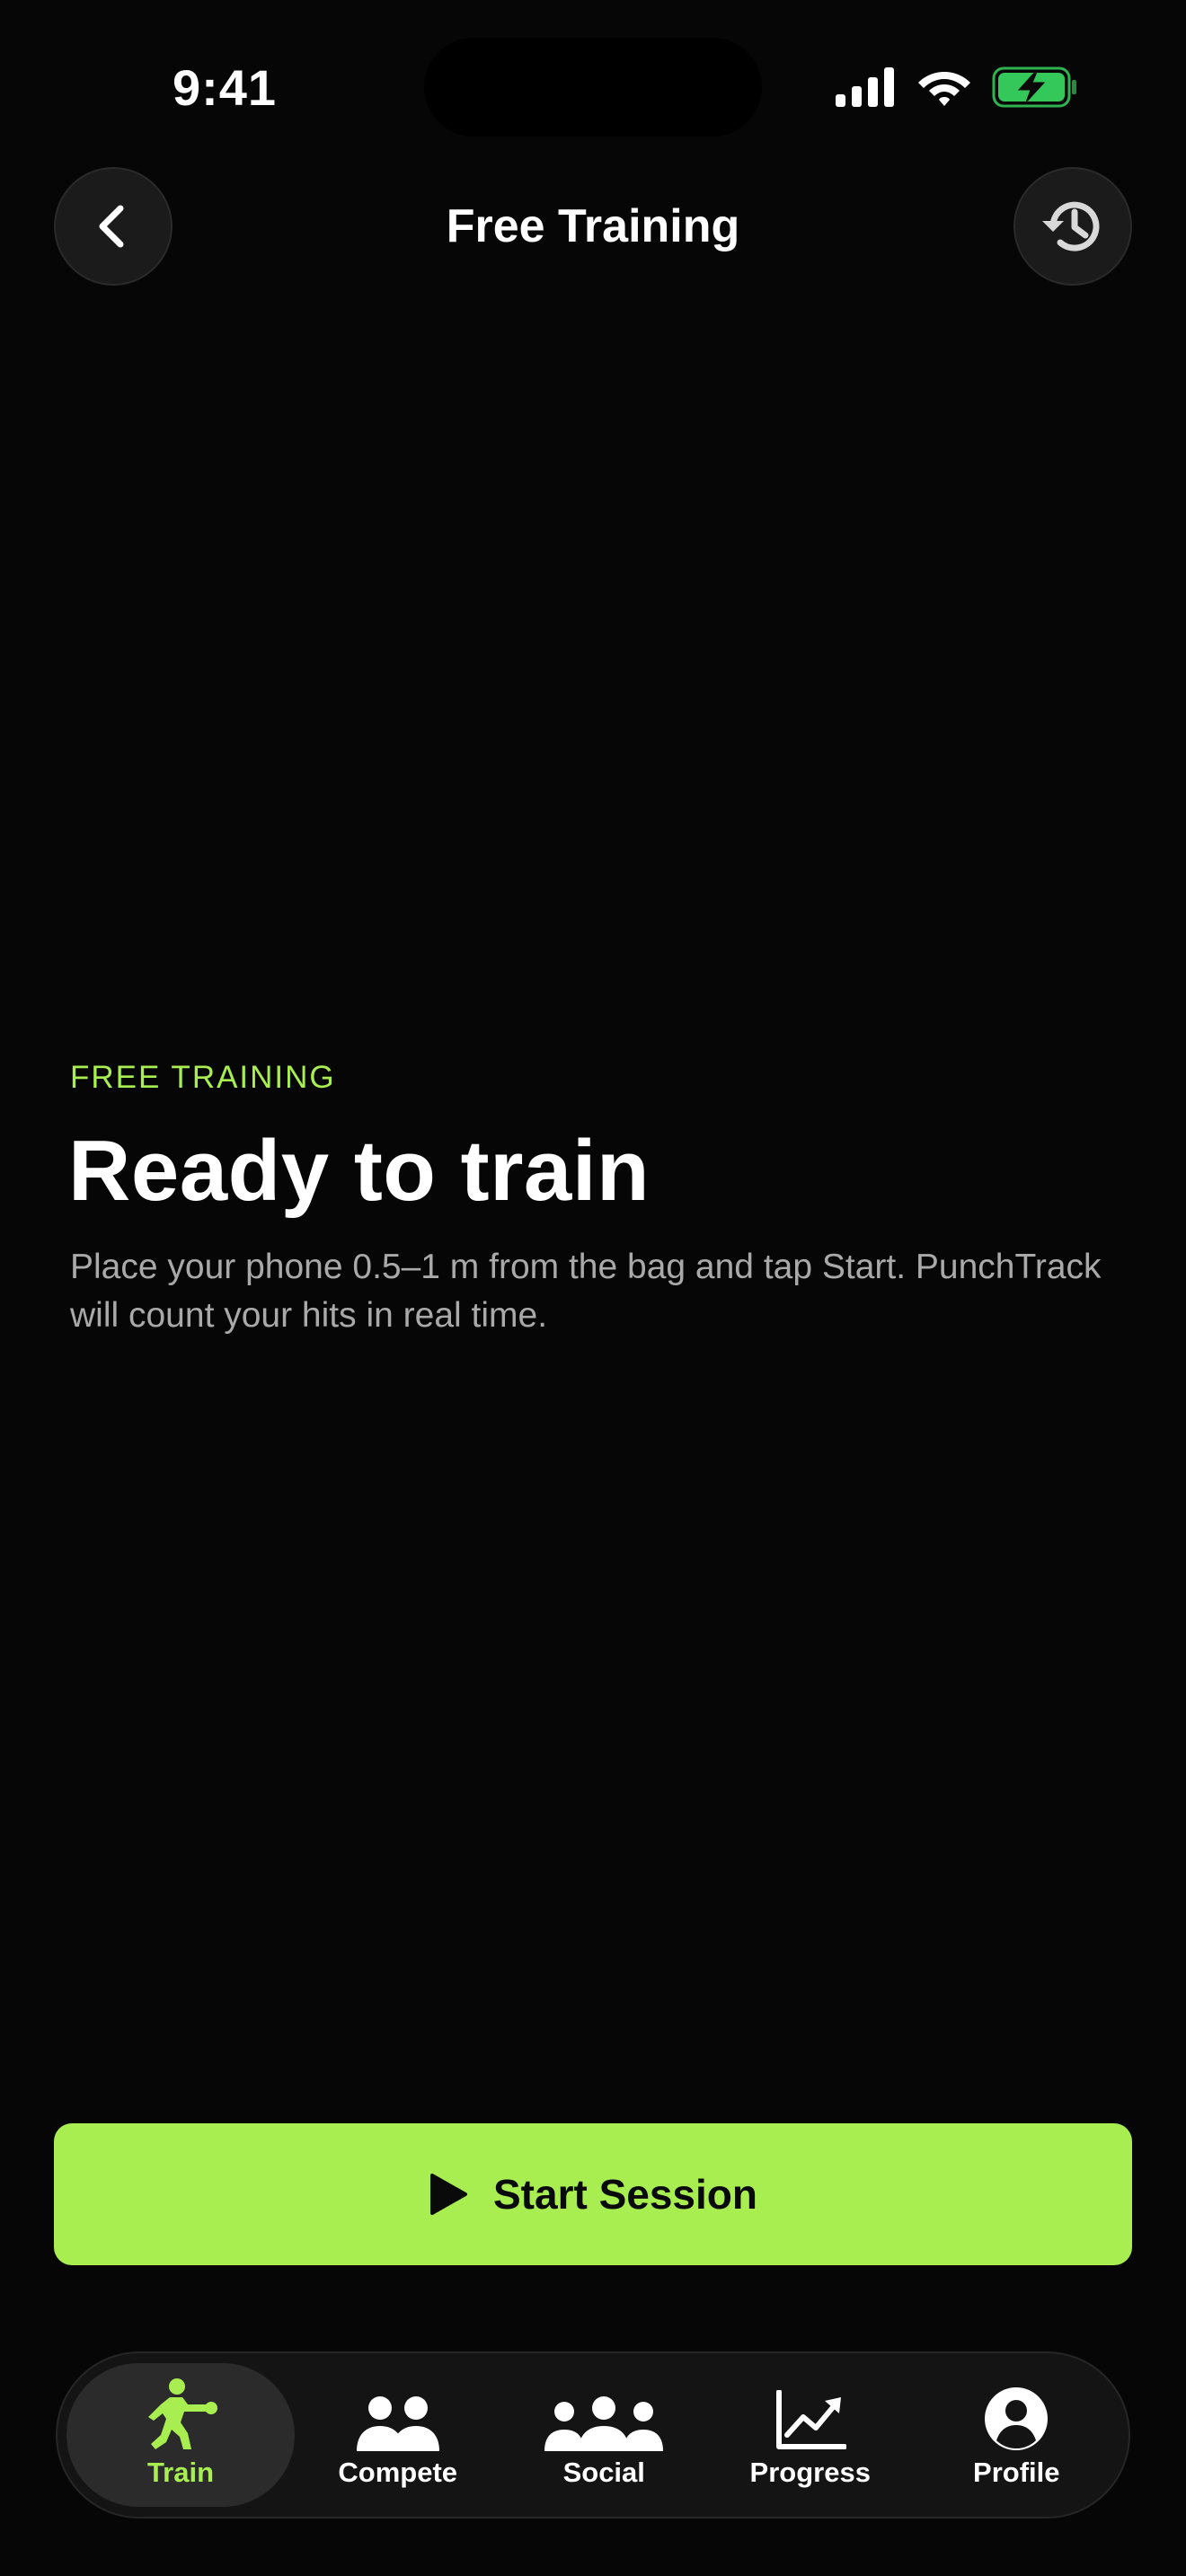  I want to click on page-title: Free Training, so click(593, 226).